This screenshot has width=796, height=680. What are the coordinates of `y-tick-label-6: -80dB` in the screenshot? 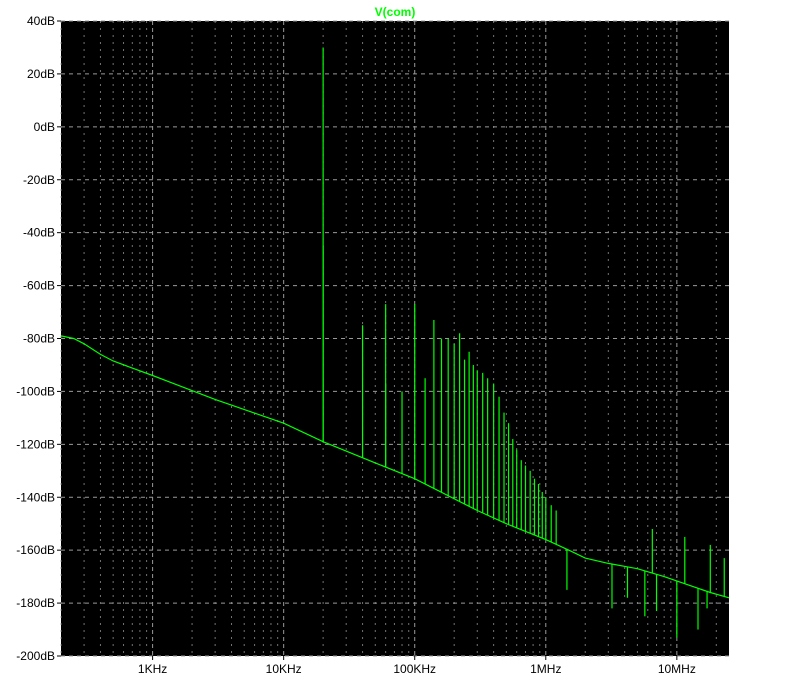 It's located at (39, 339).